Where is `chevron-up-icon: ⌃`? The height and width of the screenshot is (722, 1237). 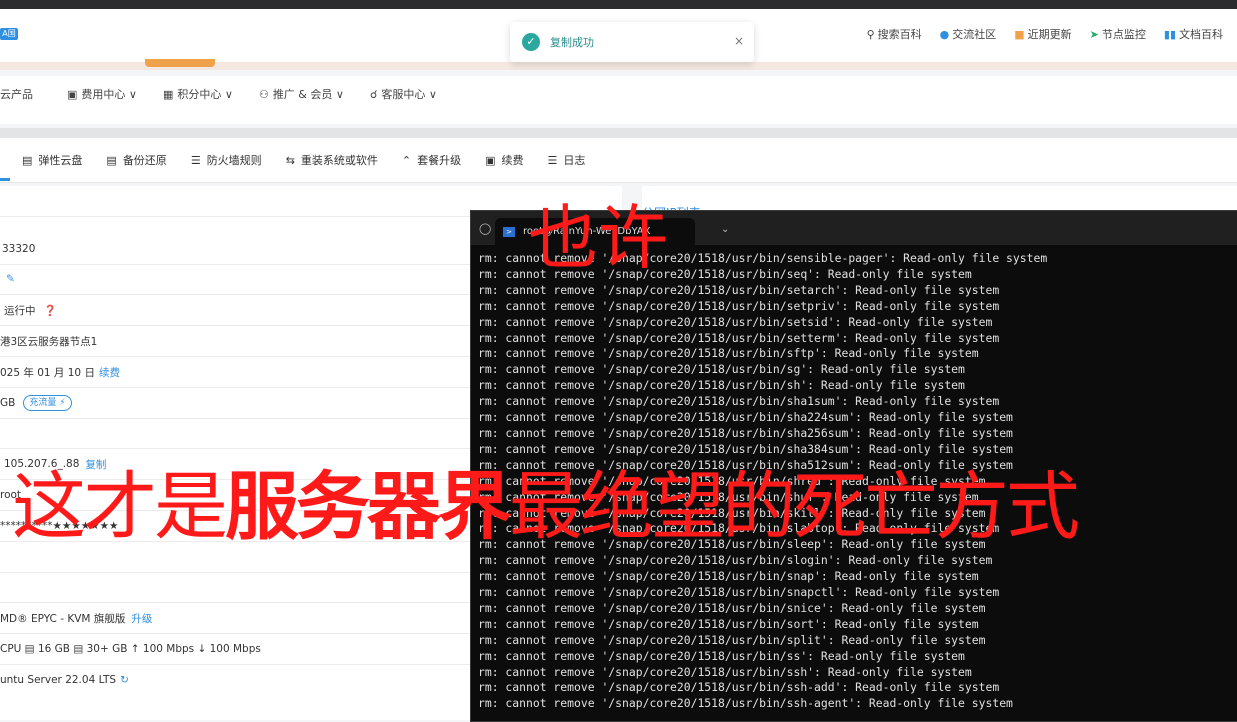
chevron-up-icon: ⌃ is located at coordinates (406, 160).